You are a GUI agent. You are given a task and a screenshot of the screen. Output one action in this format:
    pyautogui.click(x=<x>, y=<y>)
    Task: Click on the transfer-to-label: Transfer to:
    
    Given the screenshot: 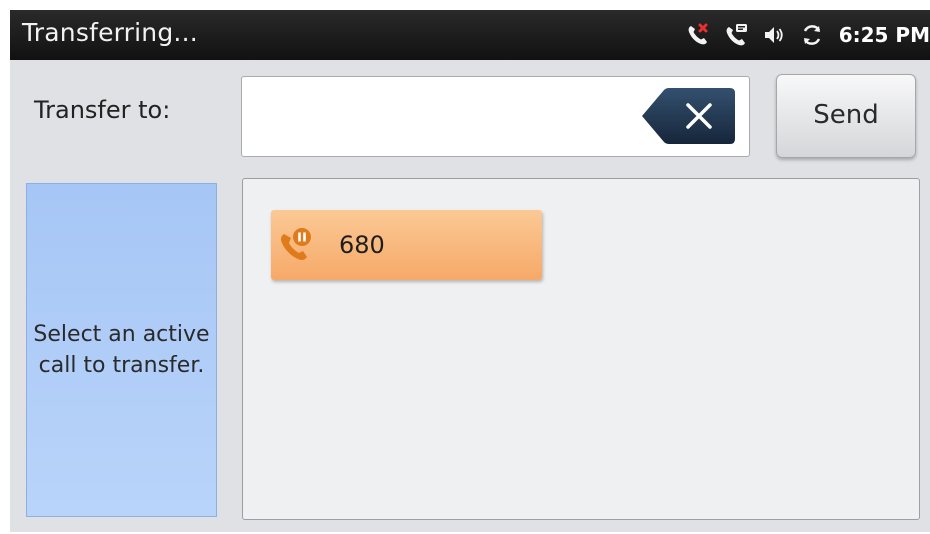 What is the action you would take?
    pyautogui.click(x=102, y=110)
    